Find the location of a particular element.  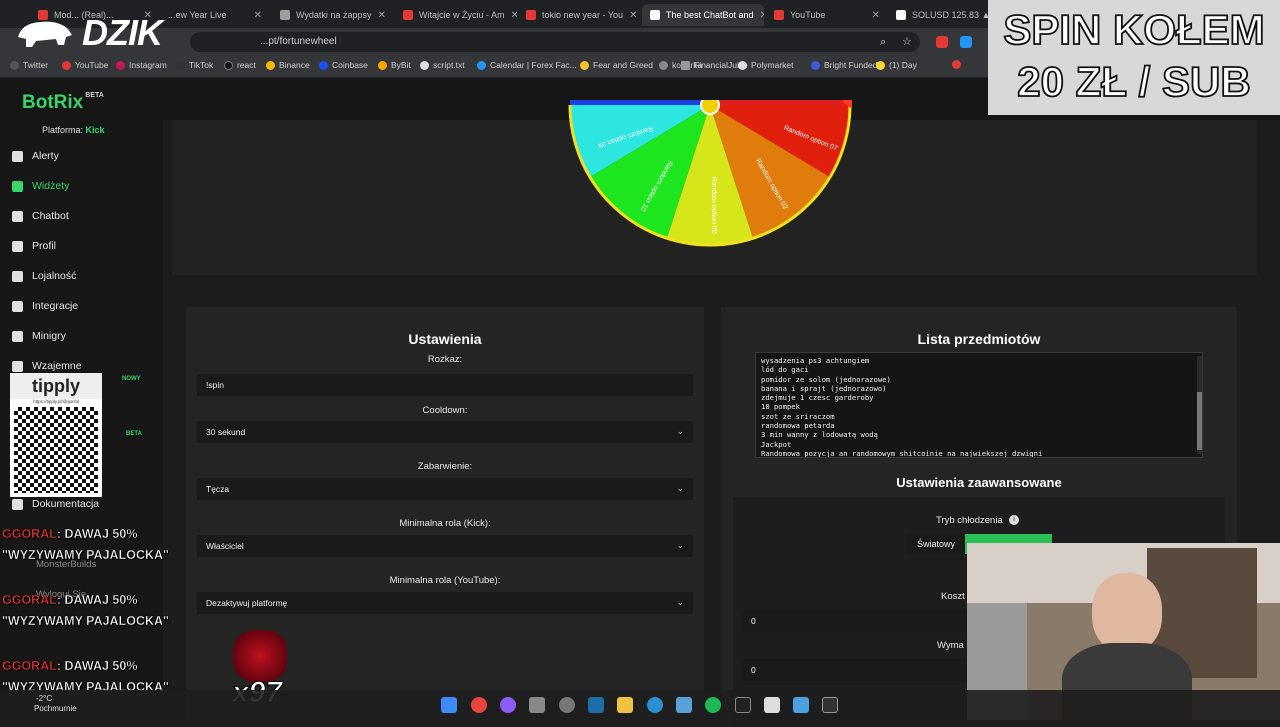

browser-tab: SOLUSD 125.83 ▲ is located at coordinates (938, 15).